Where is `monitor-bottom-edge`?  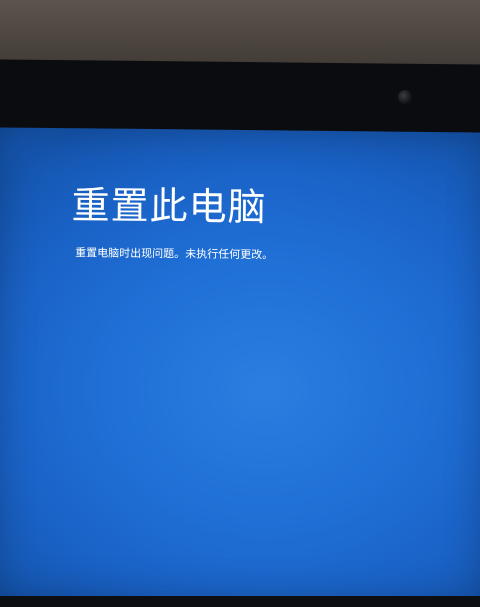 monitor-bottom-edge is located at coordinates (240, 601).